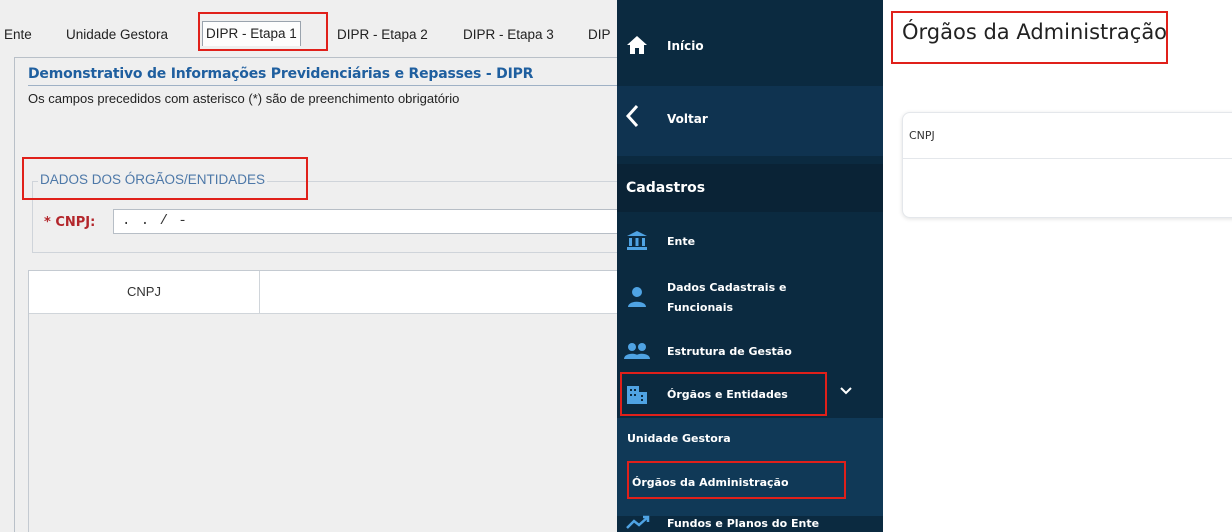 The width and height of the screenshot is (1232, 532). I want to click on sidebar-item-label: Dados Cadastrais e Funcionais, so click(727, 297).